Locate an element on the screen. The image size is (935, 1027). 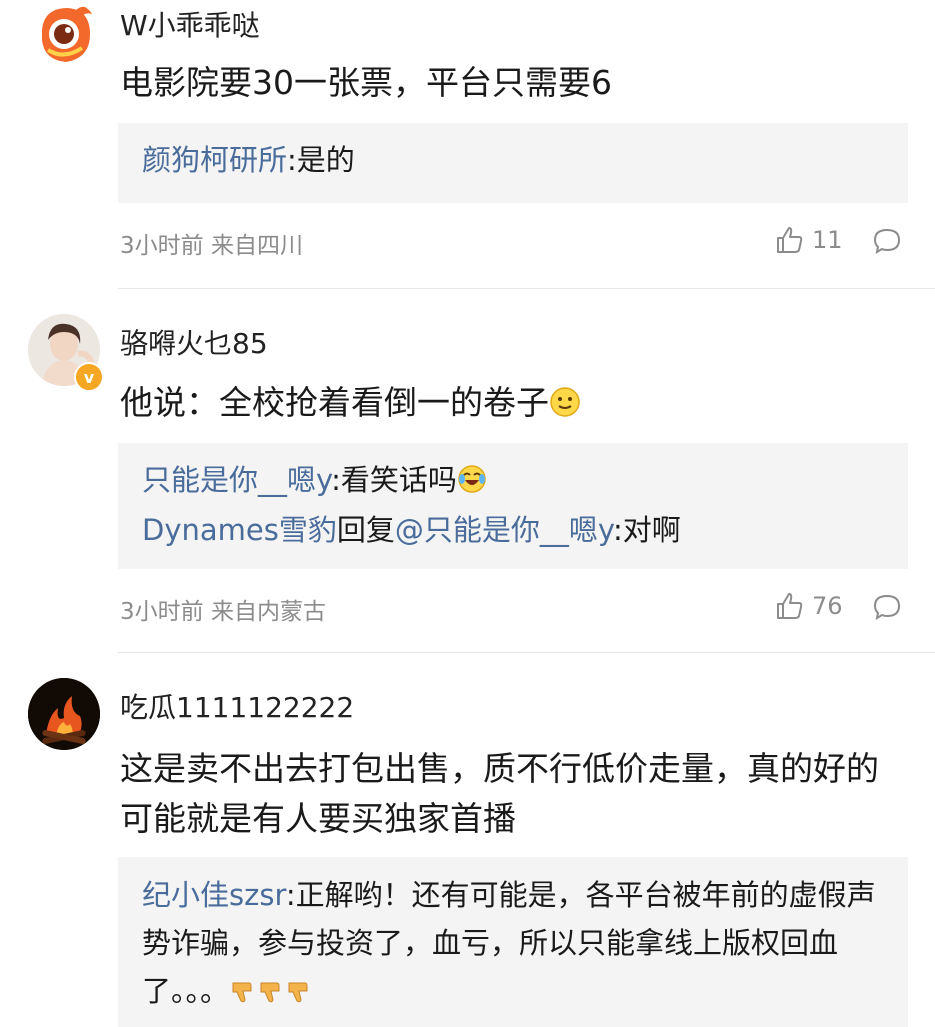
reply-text: :看笑话吗 is located at coordinates (394, 480).